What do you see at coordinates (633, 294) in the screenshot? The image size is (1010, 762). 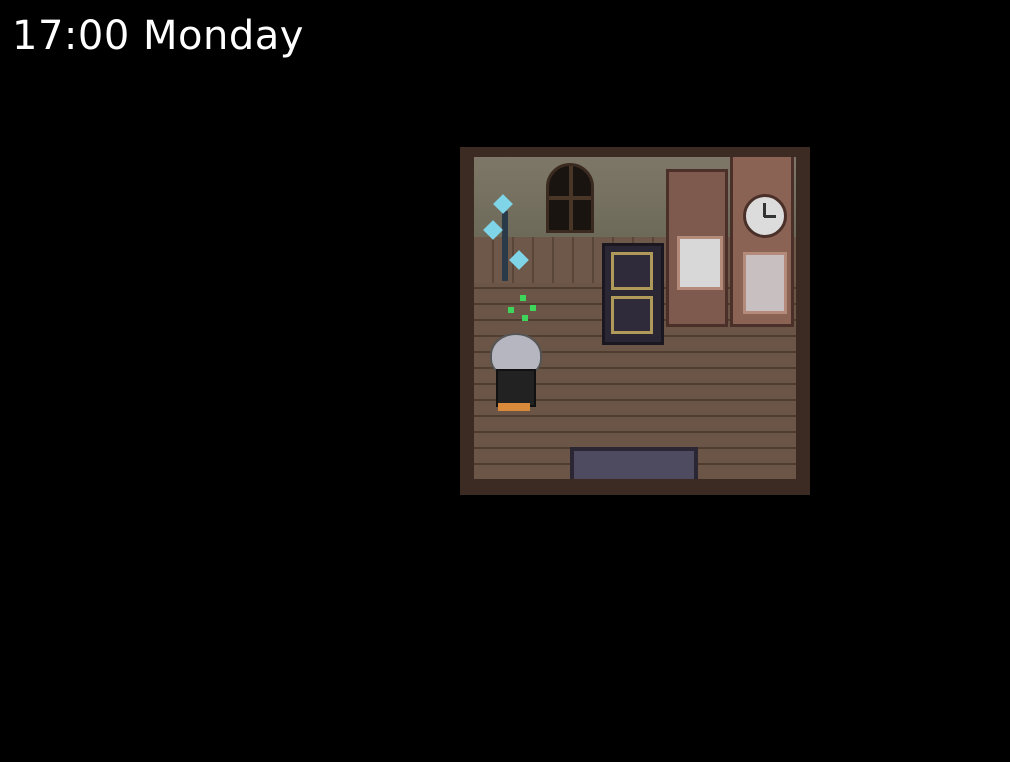 I see `dark-cabinet` at bounding box center [633, 294].